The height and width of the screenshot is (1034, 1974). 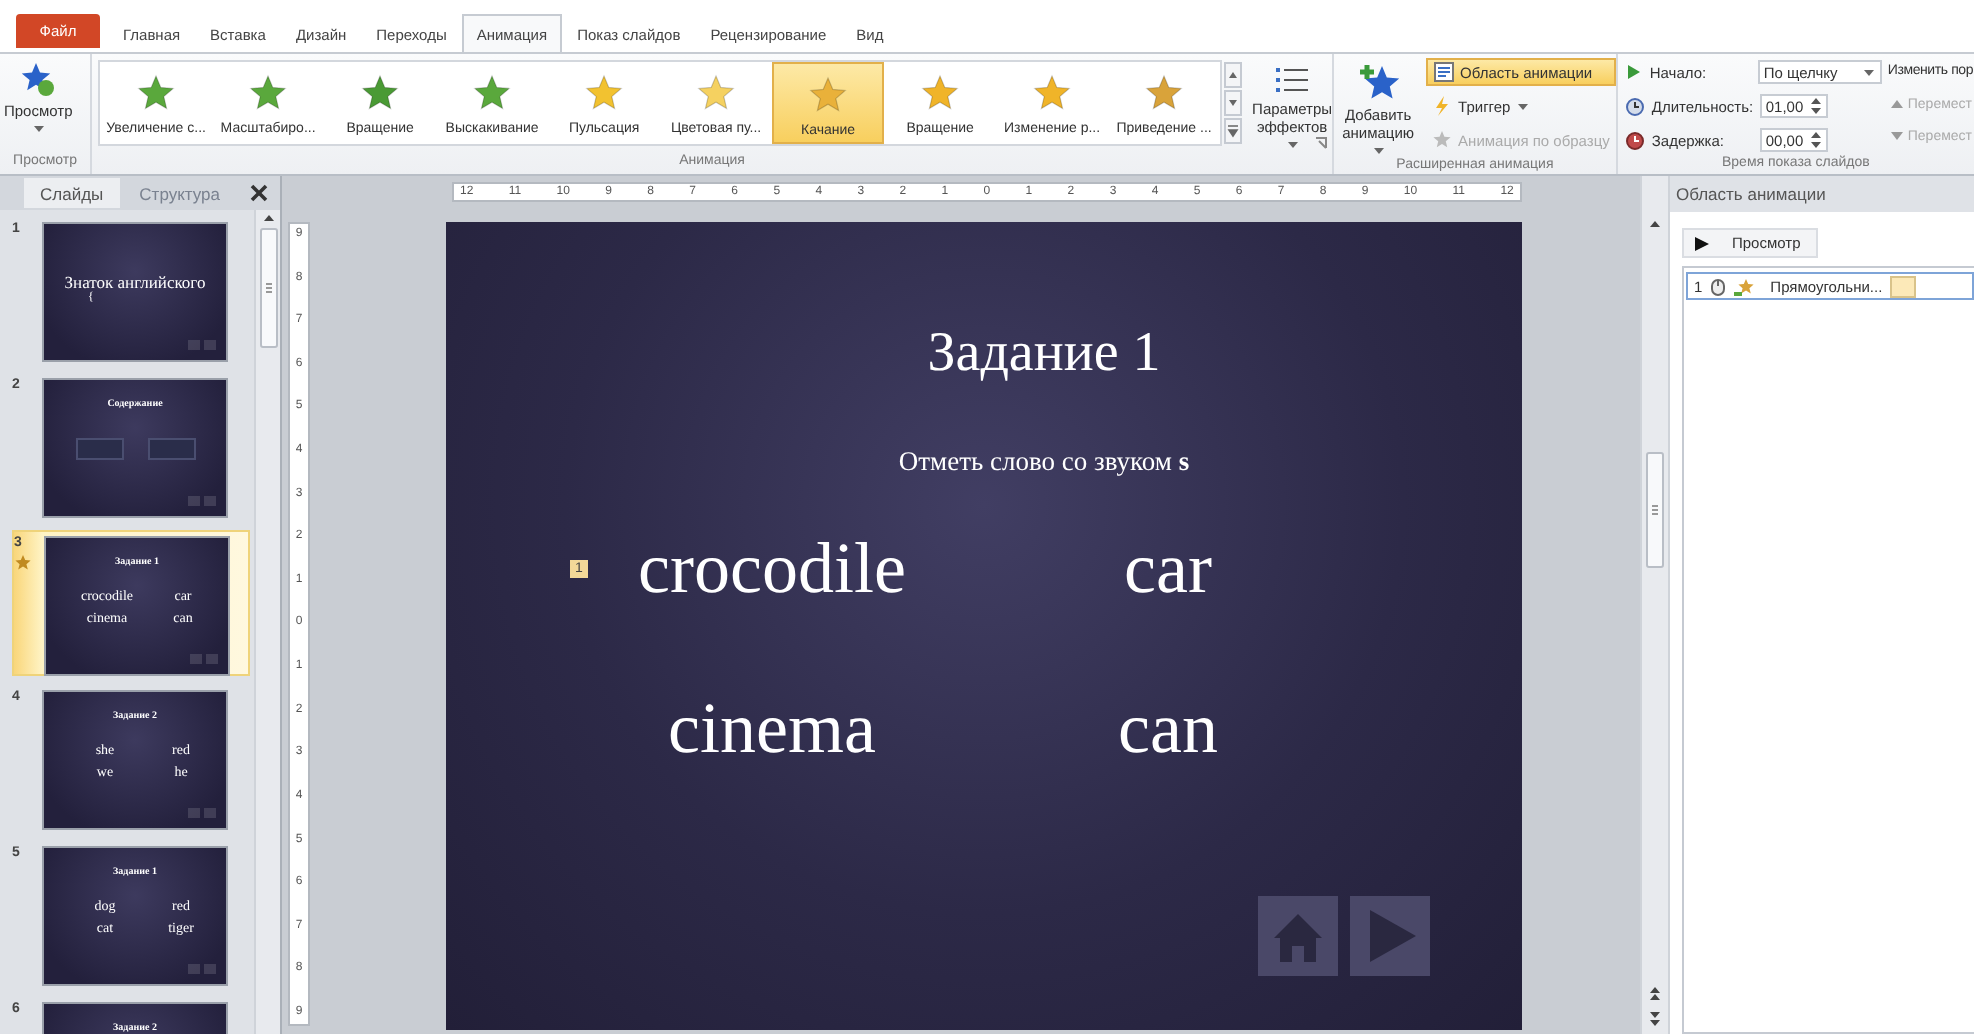 What do you see at coordinates (1896, 104) in the screenshot?
I see `up-arrow-icon` at bounding box center [1896, 104].